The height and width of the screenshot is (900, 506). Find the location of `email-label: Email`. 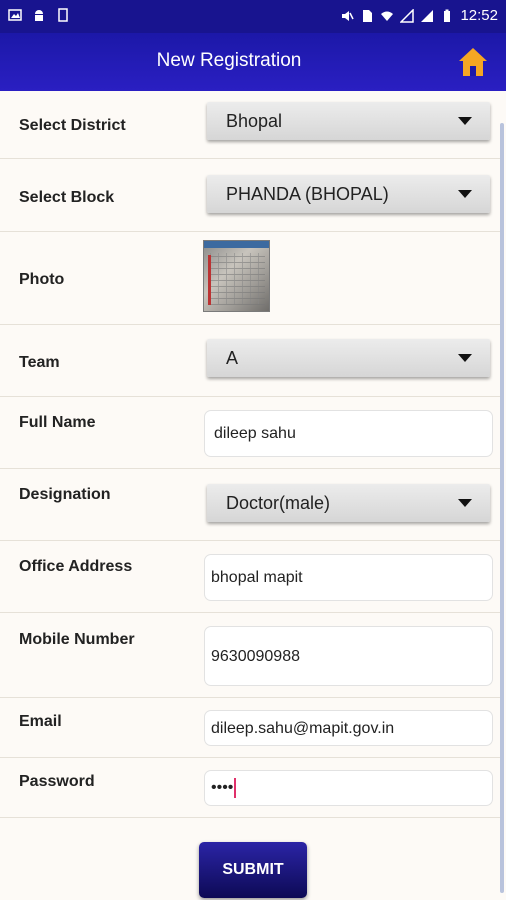

email-label: Email is located at coordinates (40, 721).